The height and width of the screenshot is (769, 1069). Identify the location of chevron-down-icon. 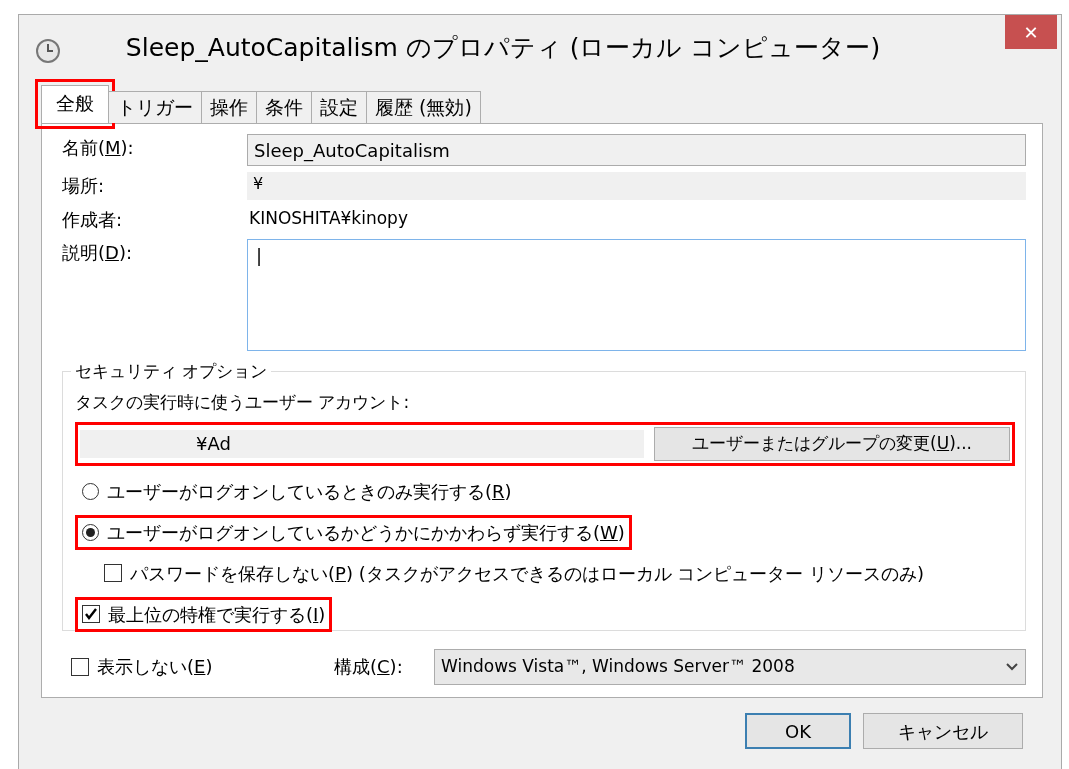
(1012, 666).